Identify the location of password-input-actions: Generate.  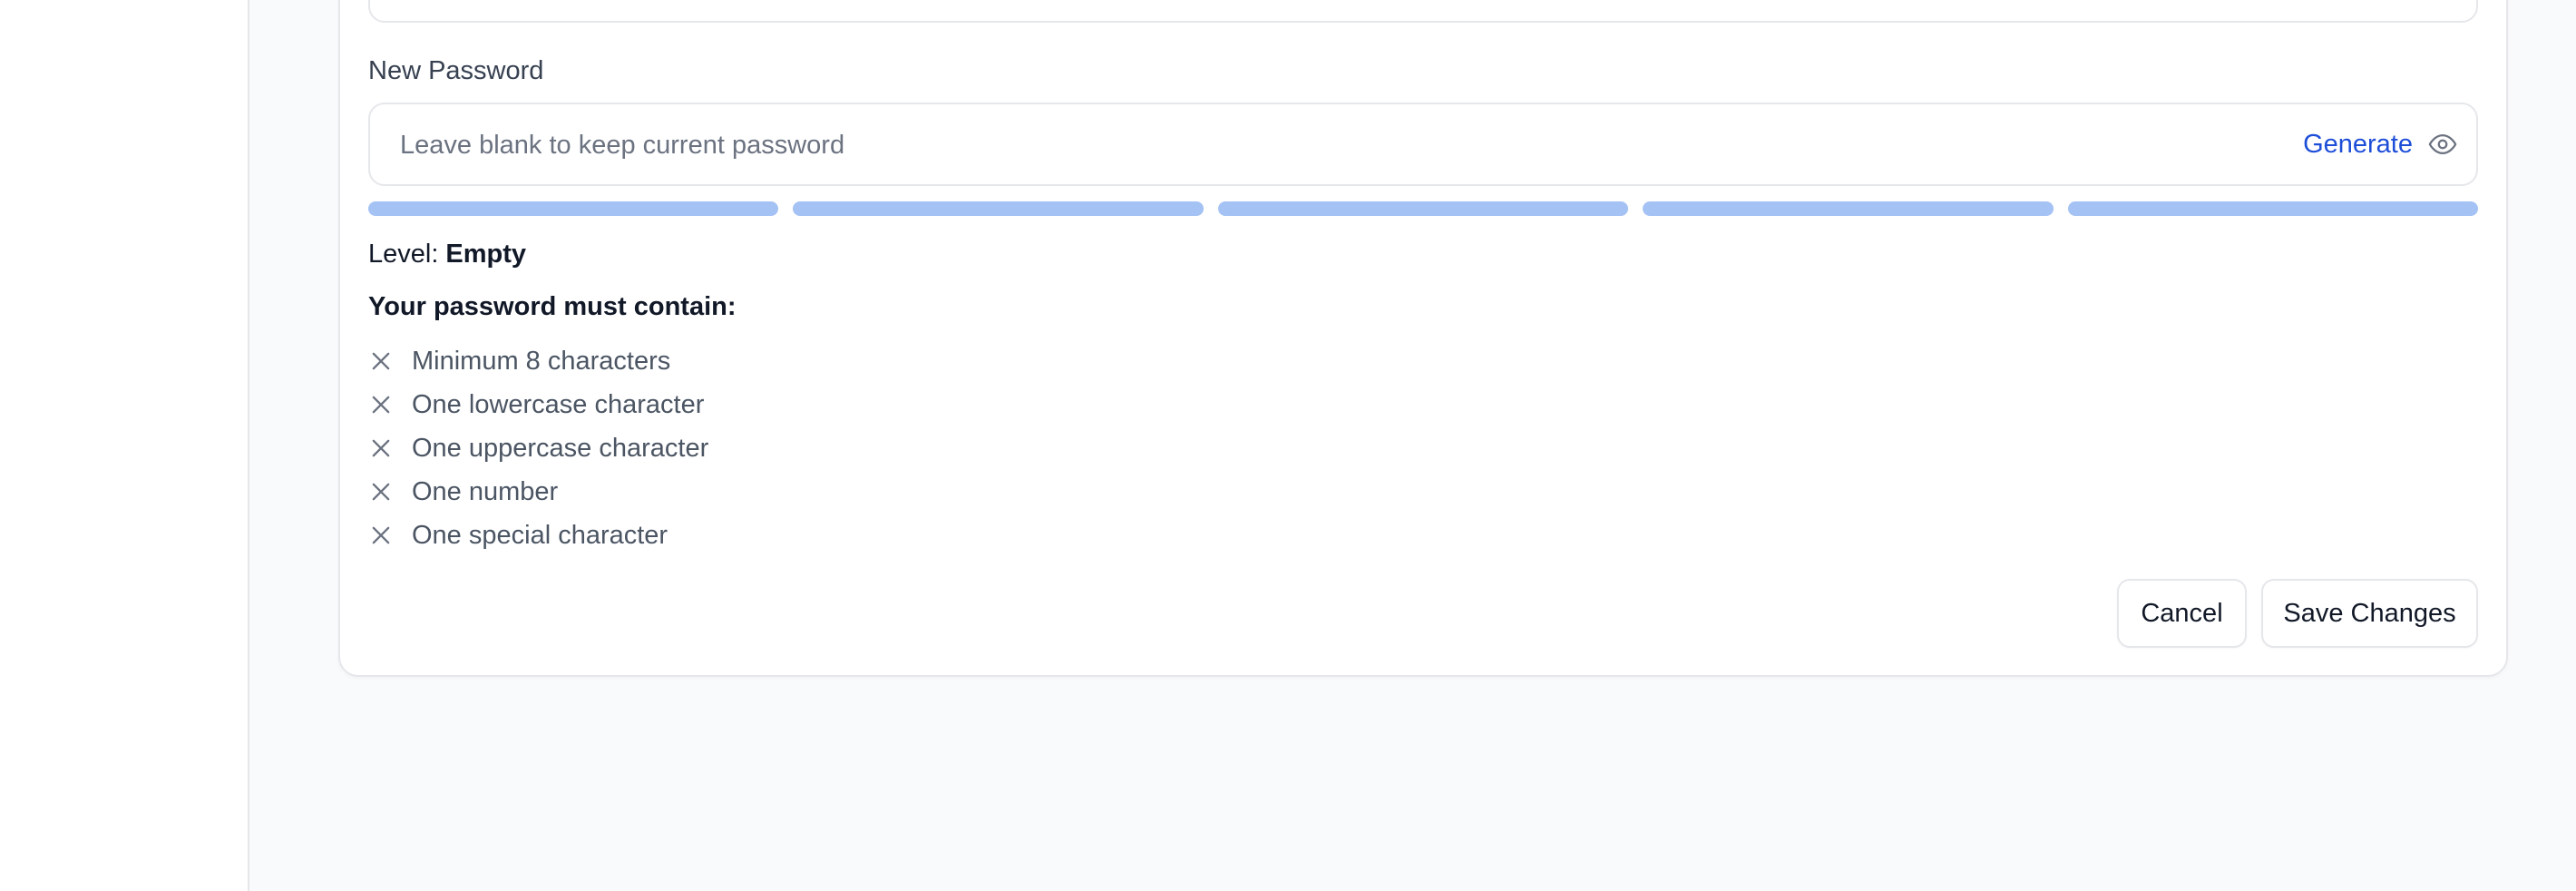
(2380, 144).